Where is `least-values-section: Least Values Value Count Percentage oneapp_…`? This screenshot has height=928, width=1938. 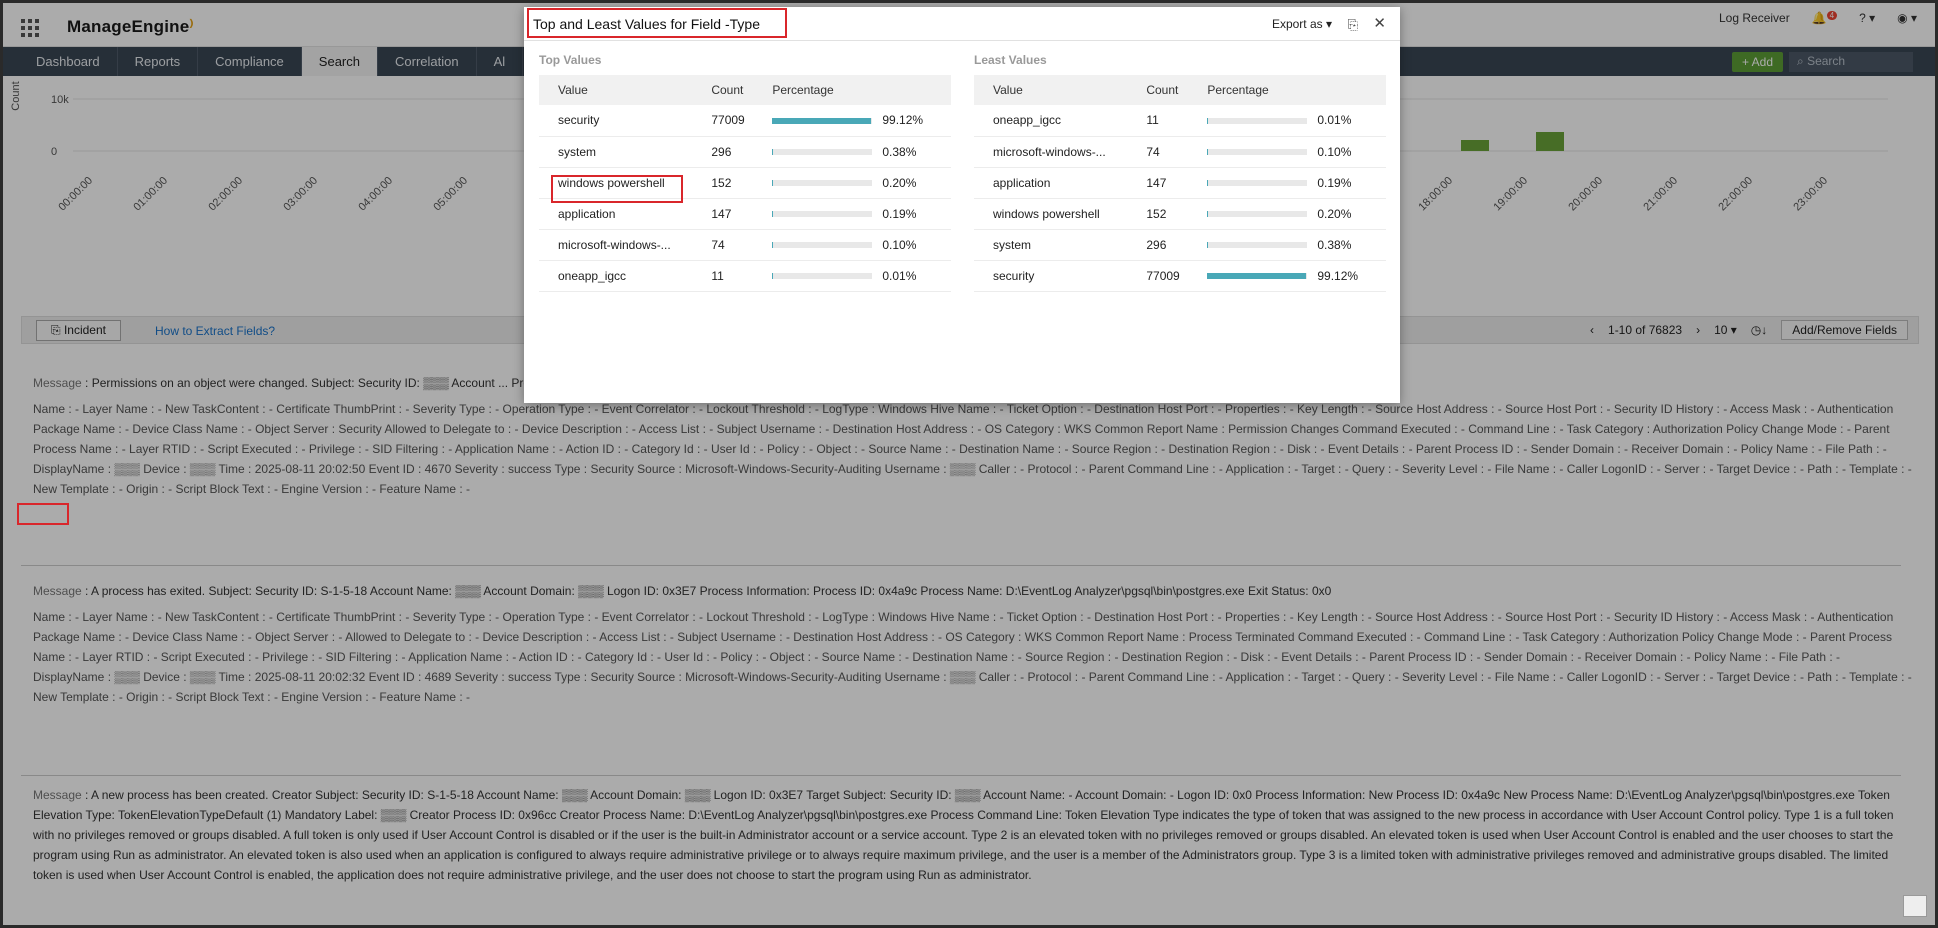 least-values-section: Least Values Value Count Percentage oneapp_… is located at coordinates (1180, 172).